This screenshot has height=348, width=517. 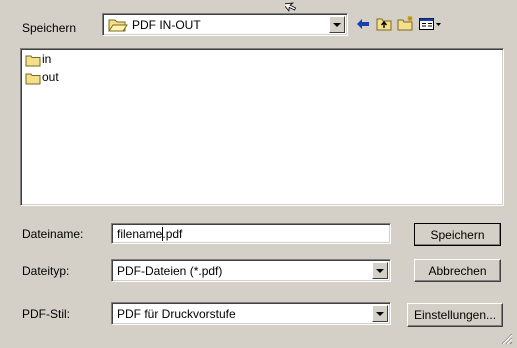 I want to click on filetype-select: PDF-Dateien (*.pdf), so click(x=251, y=270).